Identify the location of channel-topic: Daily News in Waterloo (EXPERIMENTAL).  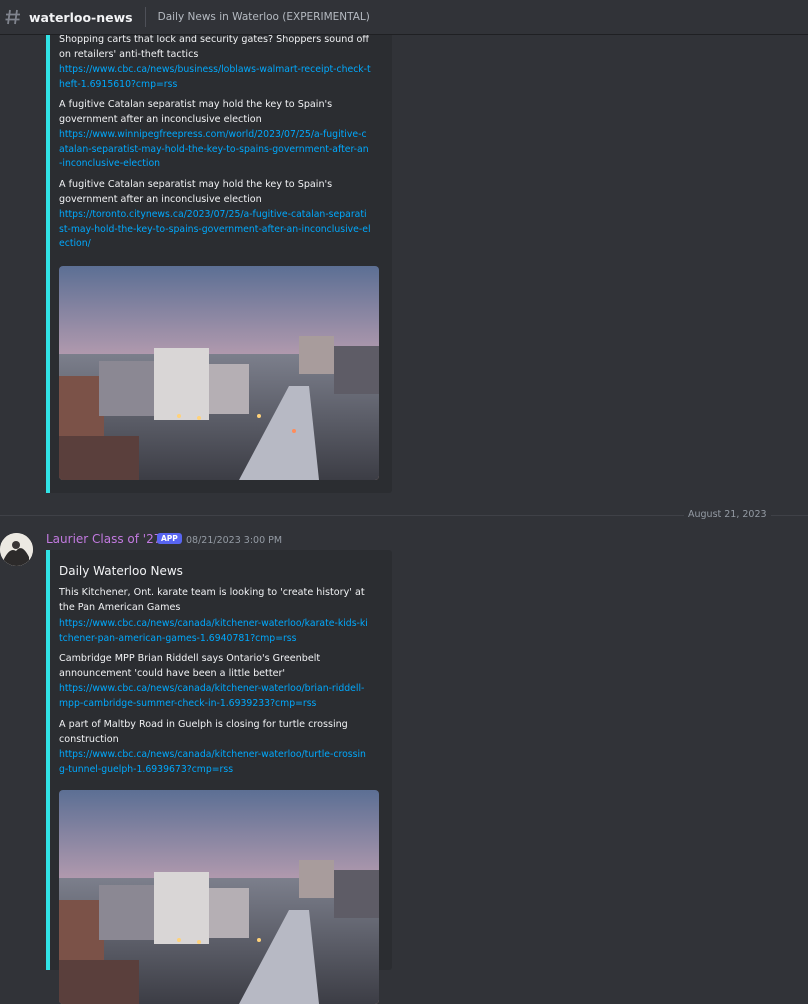
(264, 17).